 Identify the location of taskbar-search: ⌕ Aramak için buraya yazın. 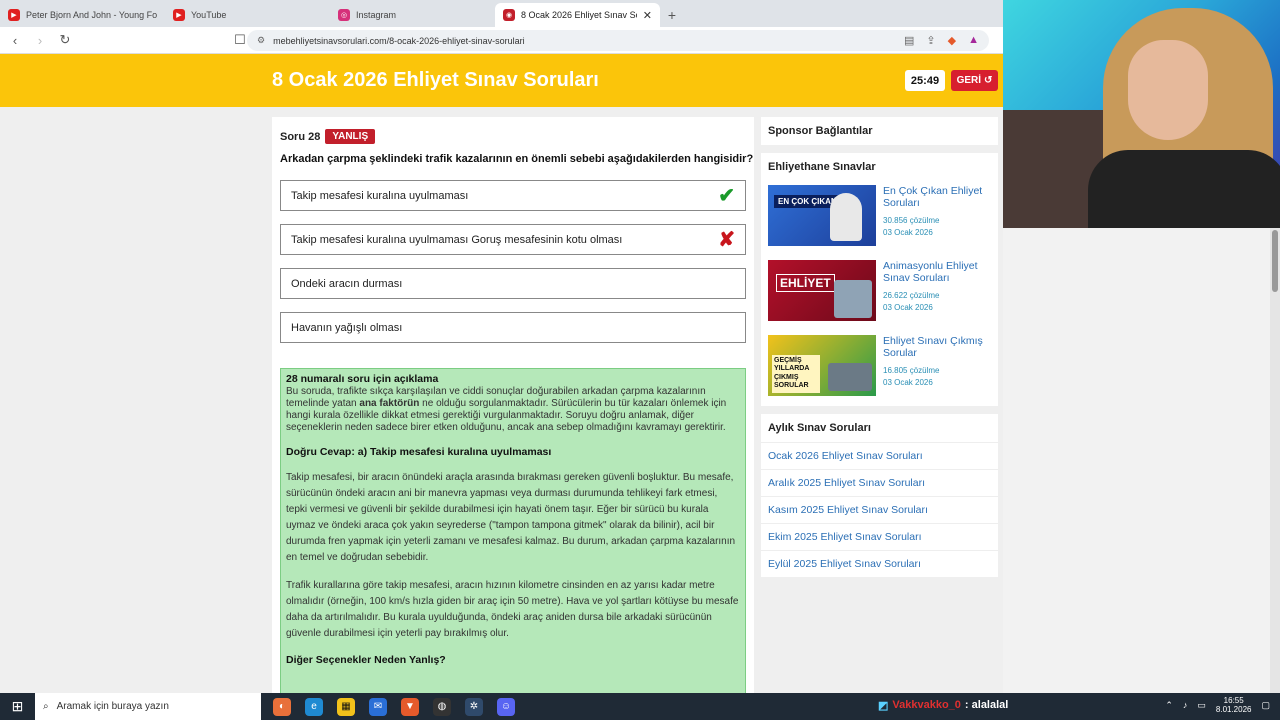
(148, 706).